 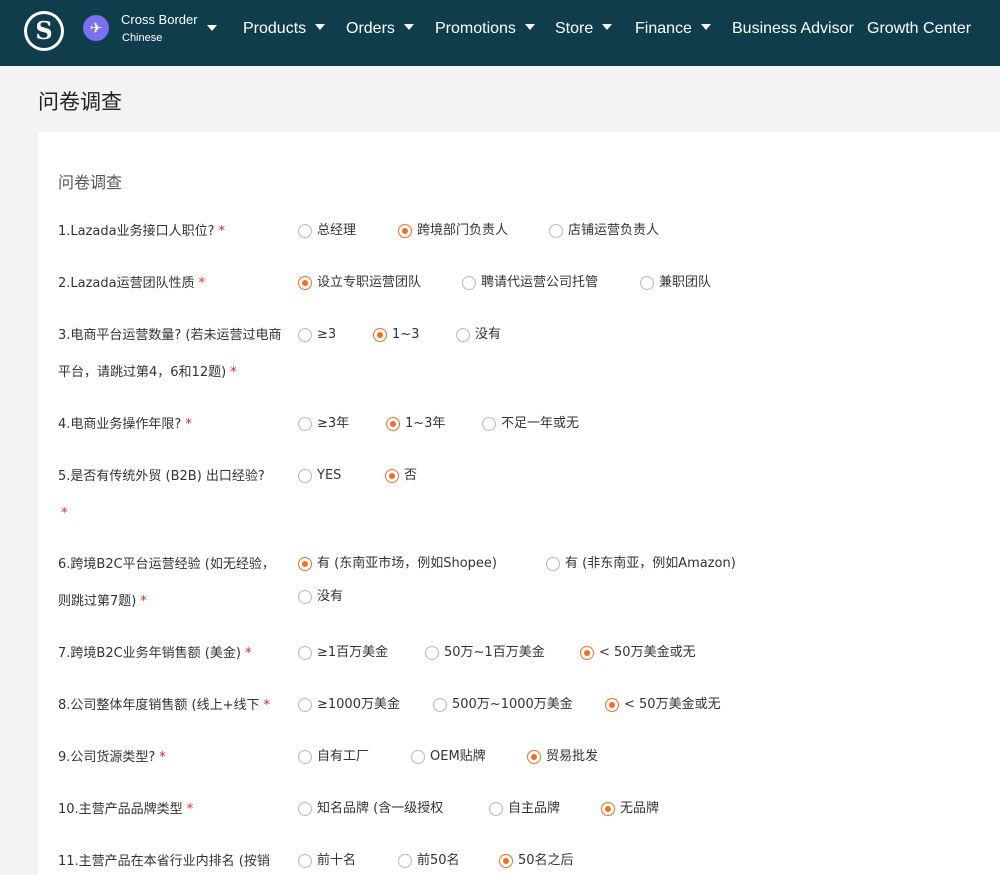 I want to click on radio-option: 知名品牌 (含一级授权, so click(x=370, y=809).